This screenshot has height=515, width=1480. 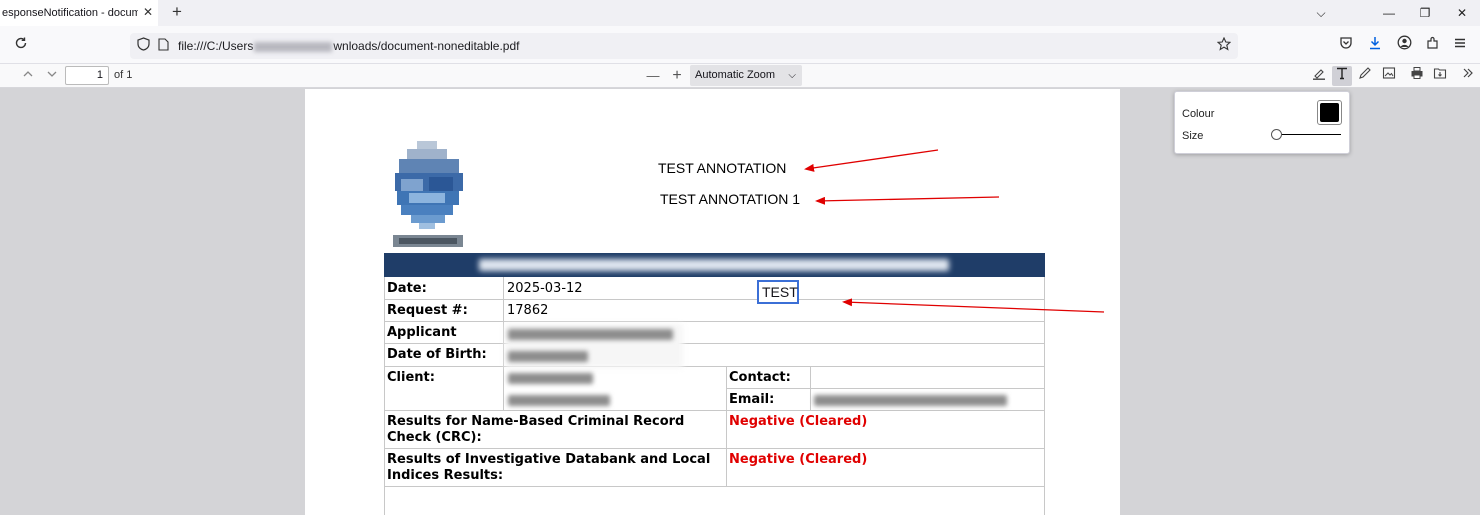 What do you see at coordinates (1468, 76) in the screenshot?
I see `tools-overflow-icon` at bounding box center [1468, 76].